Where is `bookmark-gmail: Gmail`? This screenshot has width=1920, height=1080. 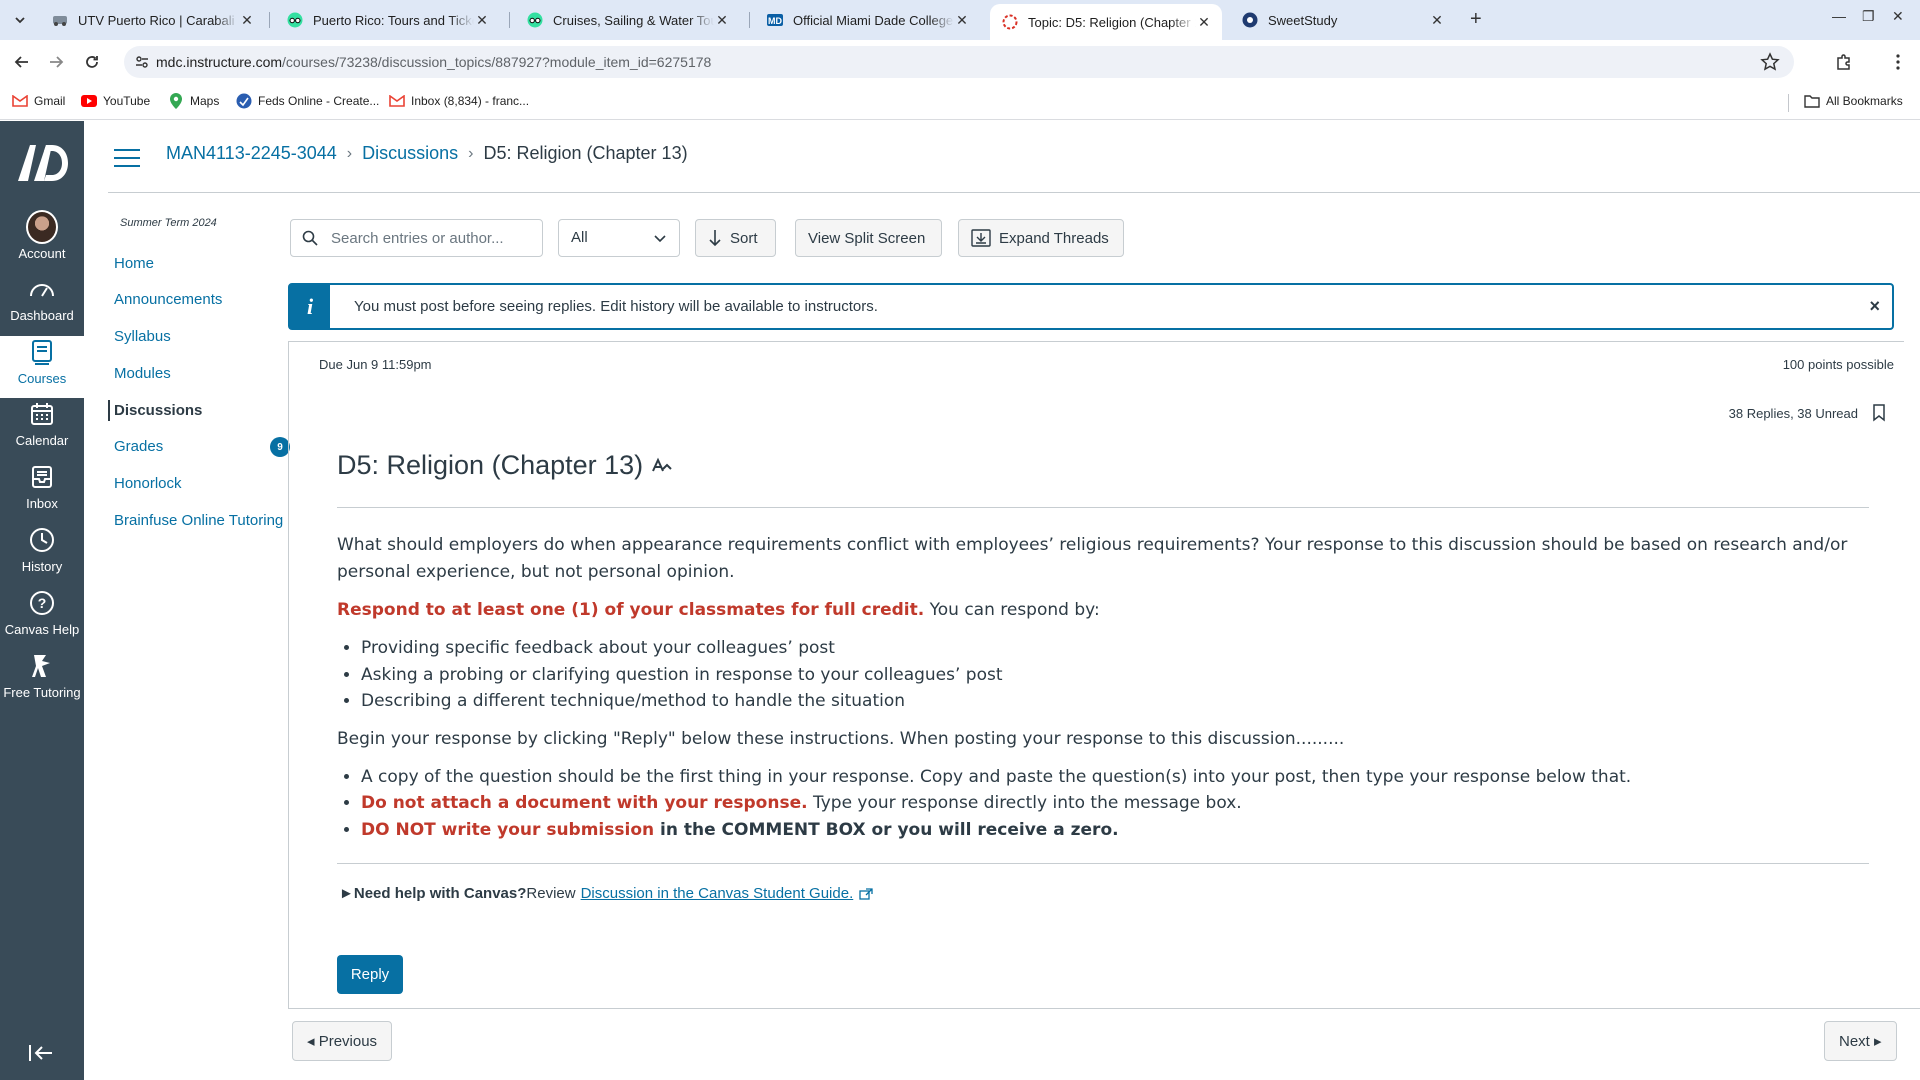
bookmark-gmail: Gmail is located at coordinates (38, 101).